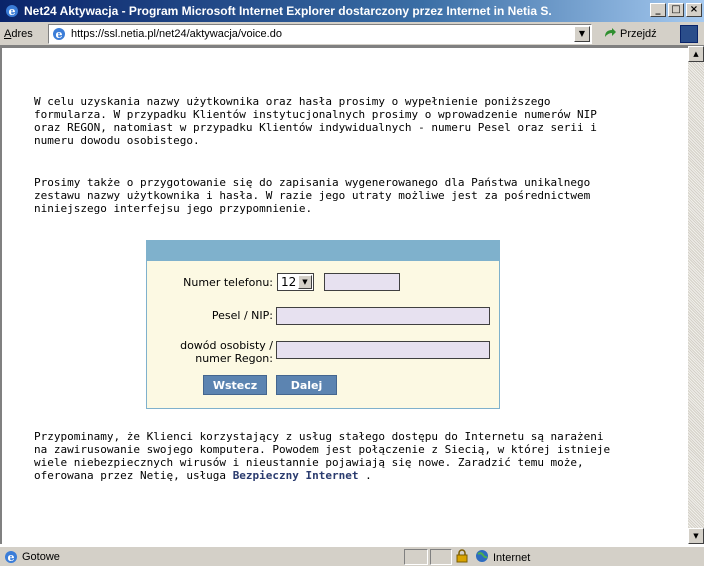 Image resolution: width=704 pixels, height=566 pixels. Describe the element at coordinates (383, 316) in the screenshot. I see `pesel-input` at that location.